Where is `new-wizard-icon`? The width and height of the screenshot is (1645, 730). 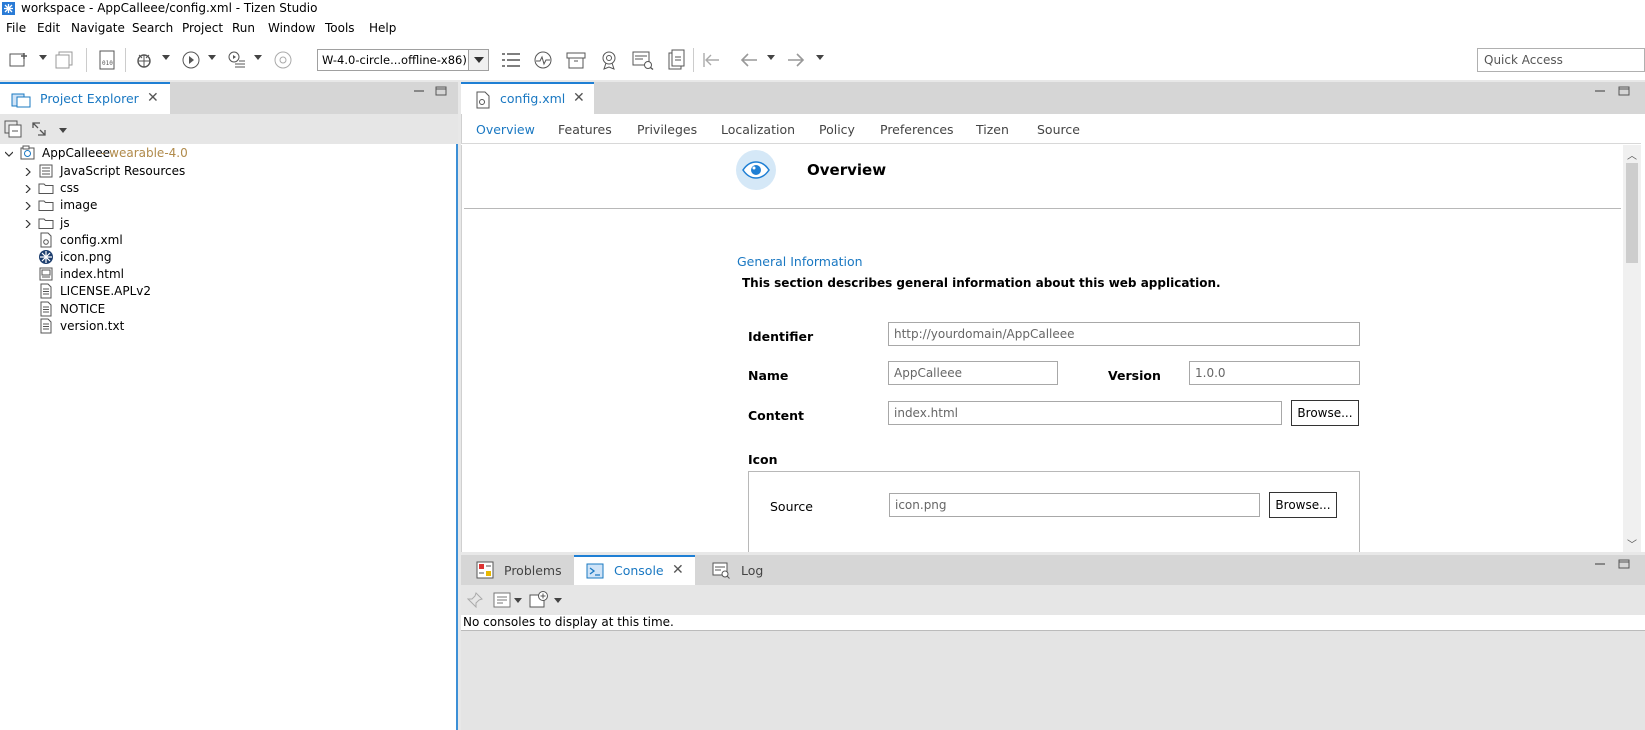 new-wizard-icon is located at coordinates (19, 60).